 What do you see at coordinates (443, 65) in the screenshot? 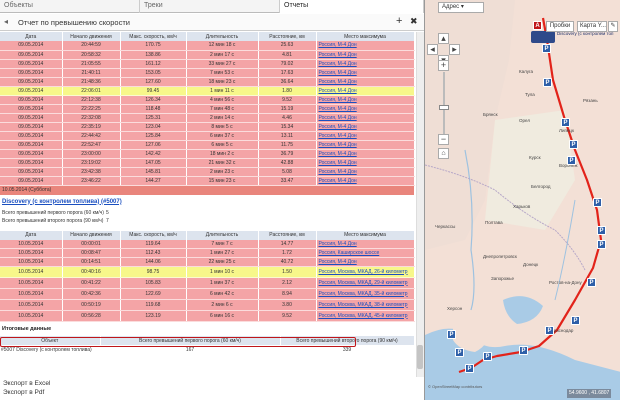
I see `zoom-in-button: +` at bounding box center [443, 65].